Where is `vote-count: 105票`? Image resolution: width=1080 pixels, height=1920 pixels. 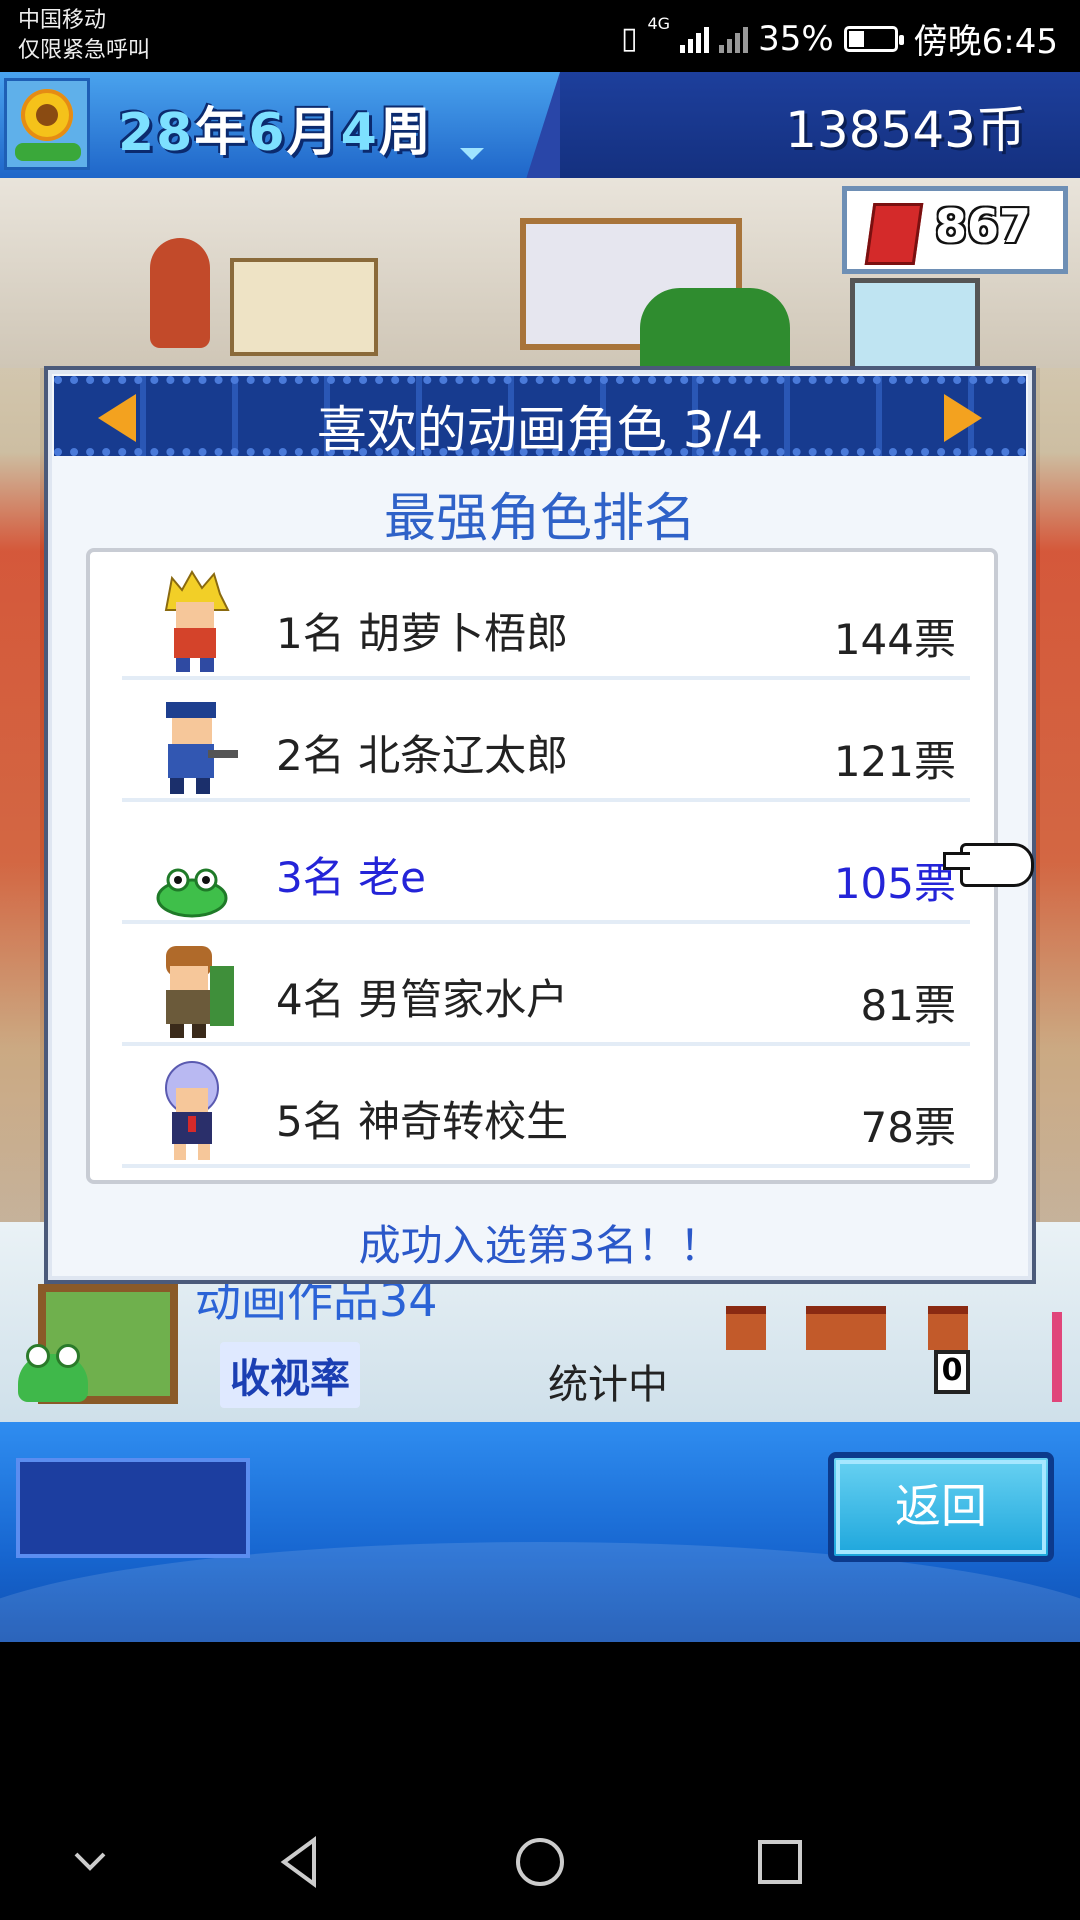
vote-count: 105票 is located at coordinates (894, 883).